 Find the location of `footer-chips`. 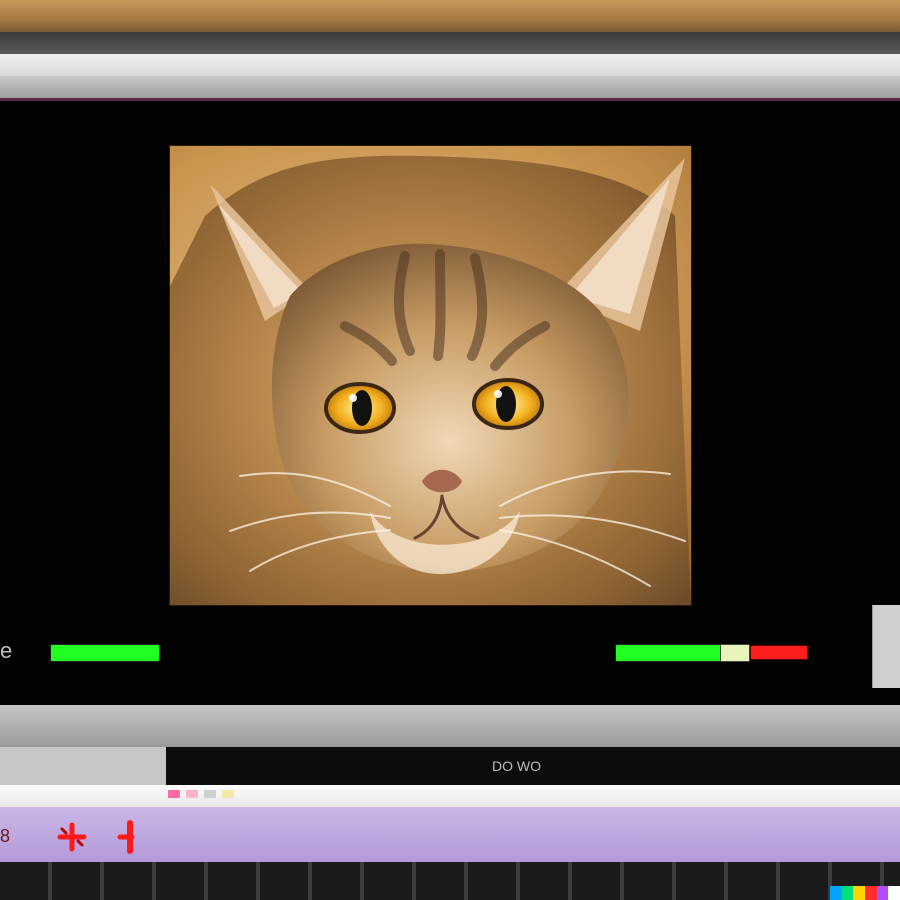

footer-chips is located at coordinates (208, 795).